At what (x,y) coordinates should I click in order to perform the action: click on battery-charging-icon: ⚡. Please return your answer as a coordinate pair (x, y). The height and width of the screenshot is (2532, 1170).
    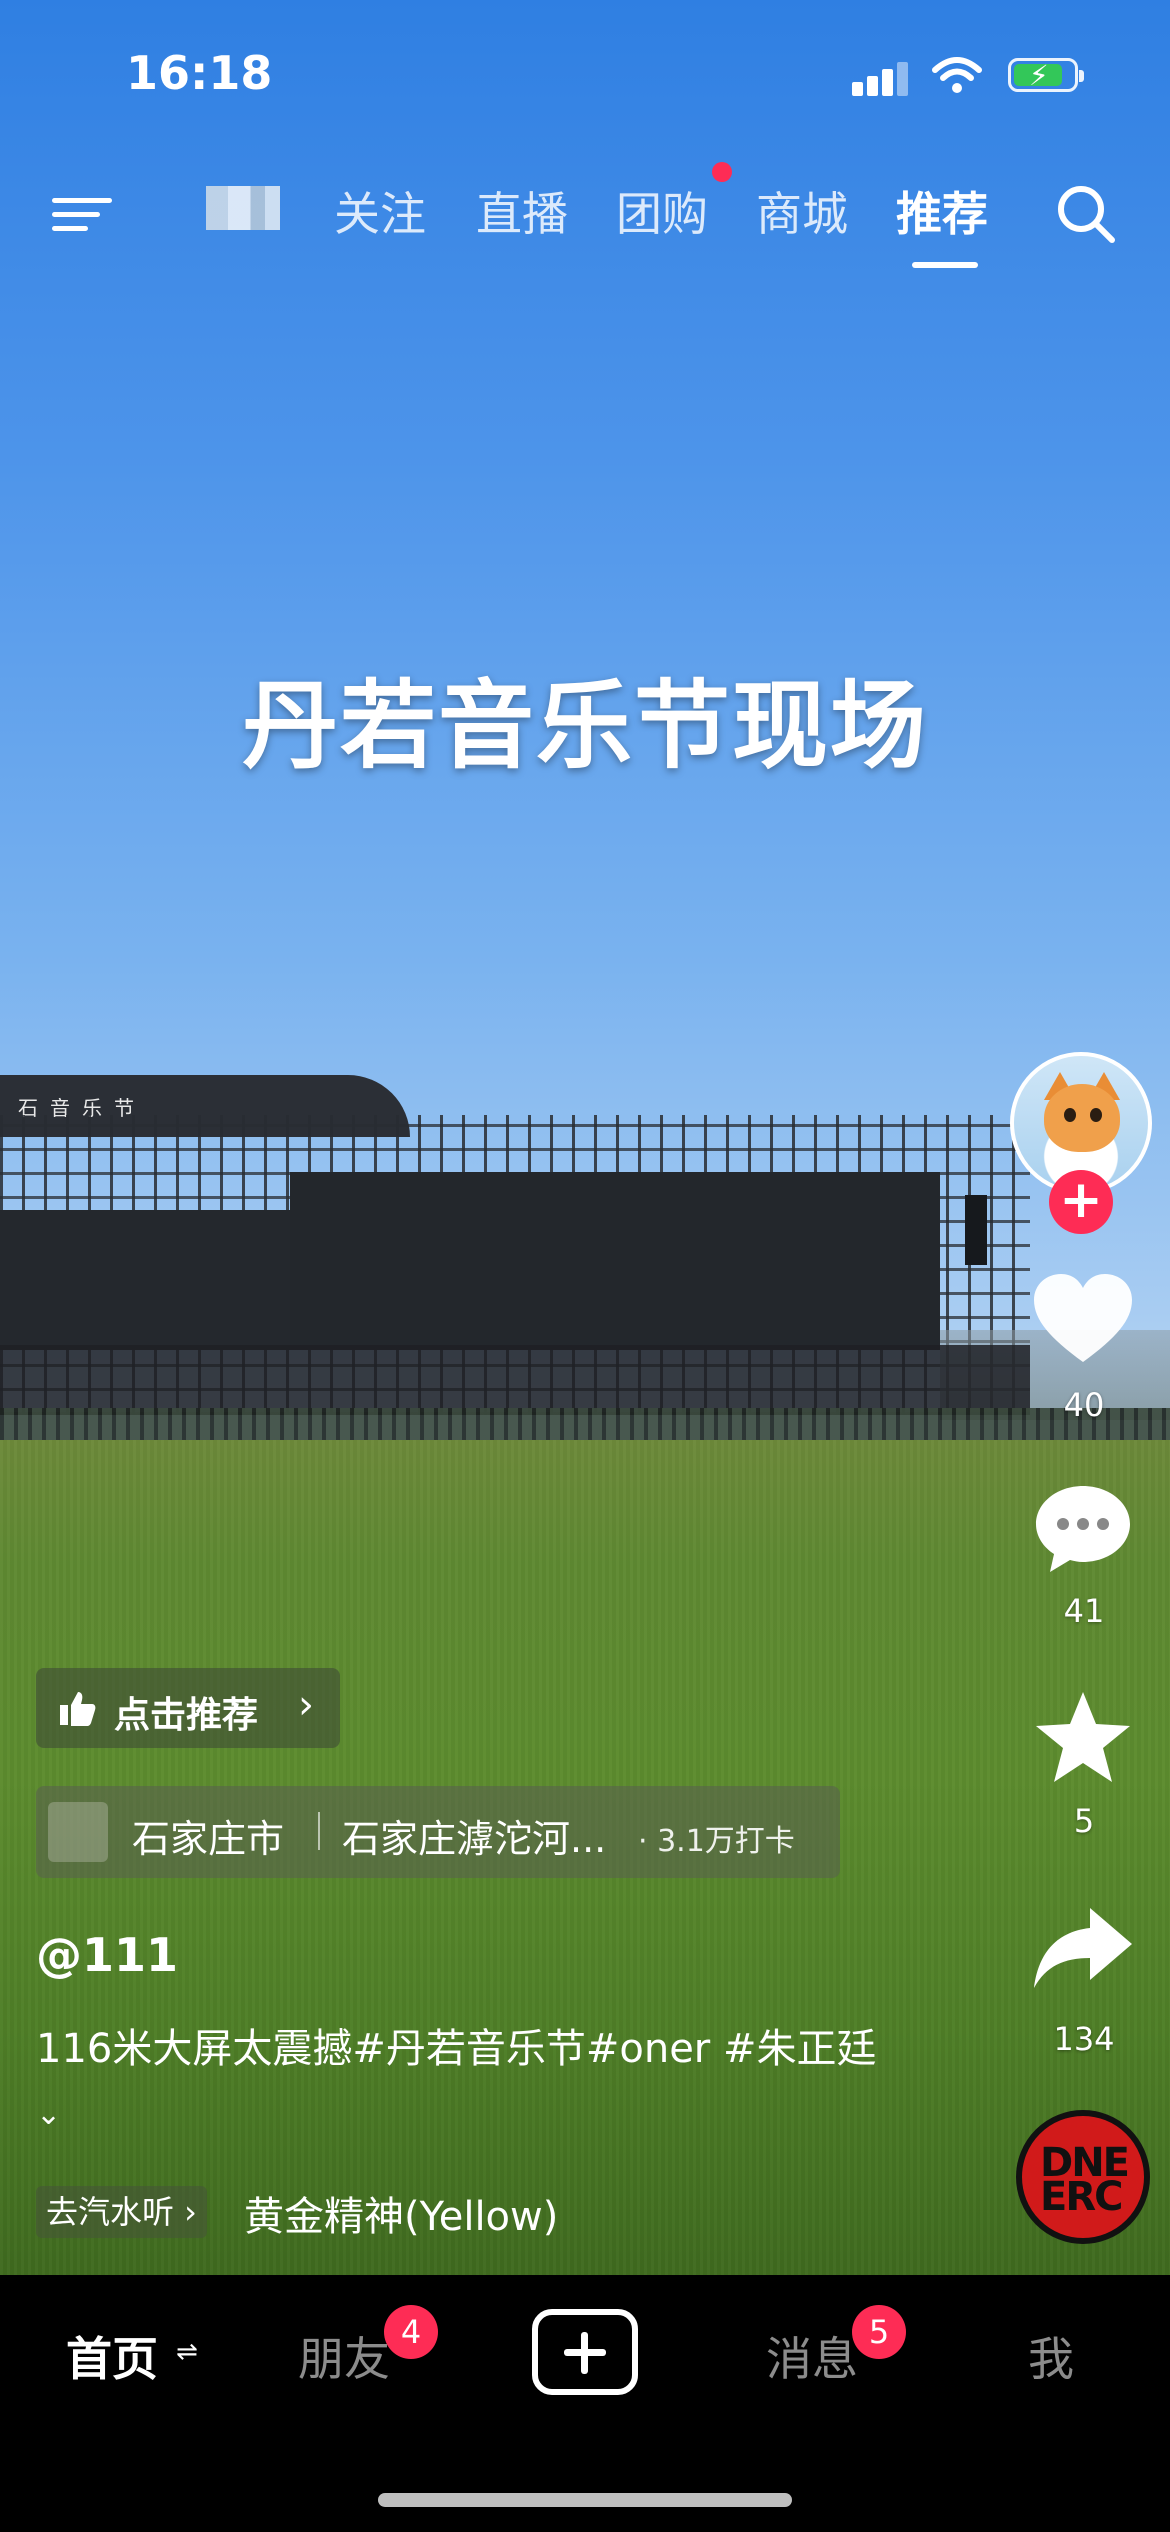
    Looking at the image, I should click on (1046, 75).